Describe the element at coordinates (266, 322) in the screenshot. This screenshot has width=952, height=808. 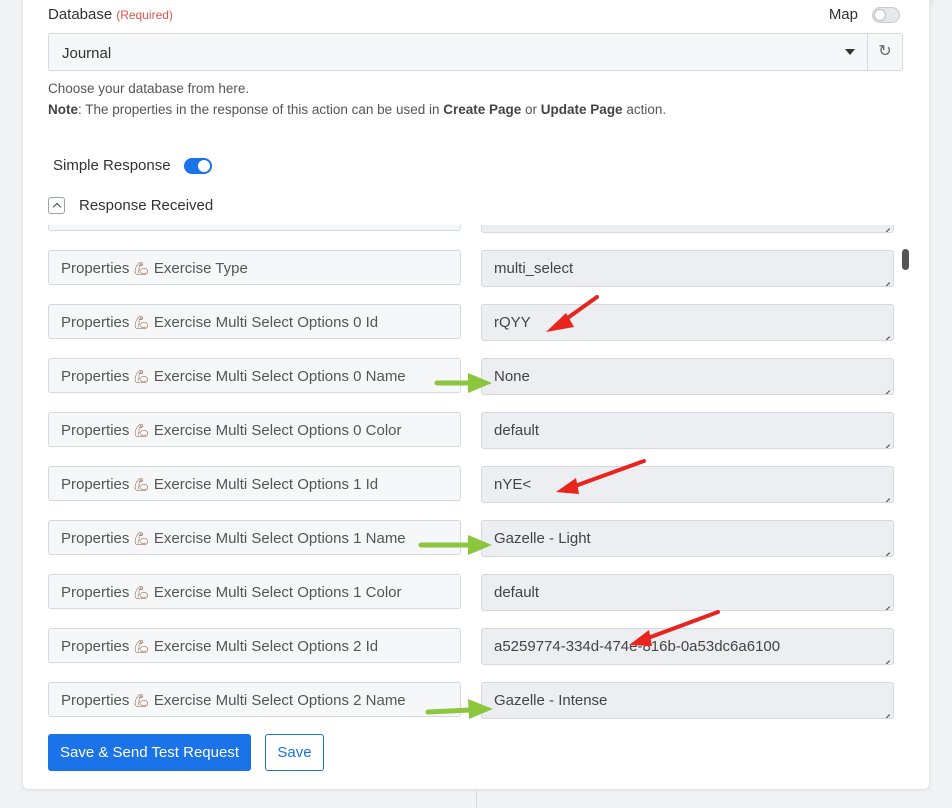
I see `key-name: Exercise Multi Select Options 0 Id` at that location.